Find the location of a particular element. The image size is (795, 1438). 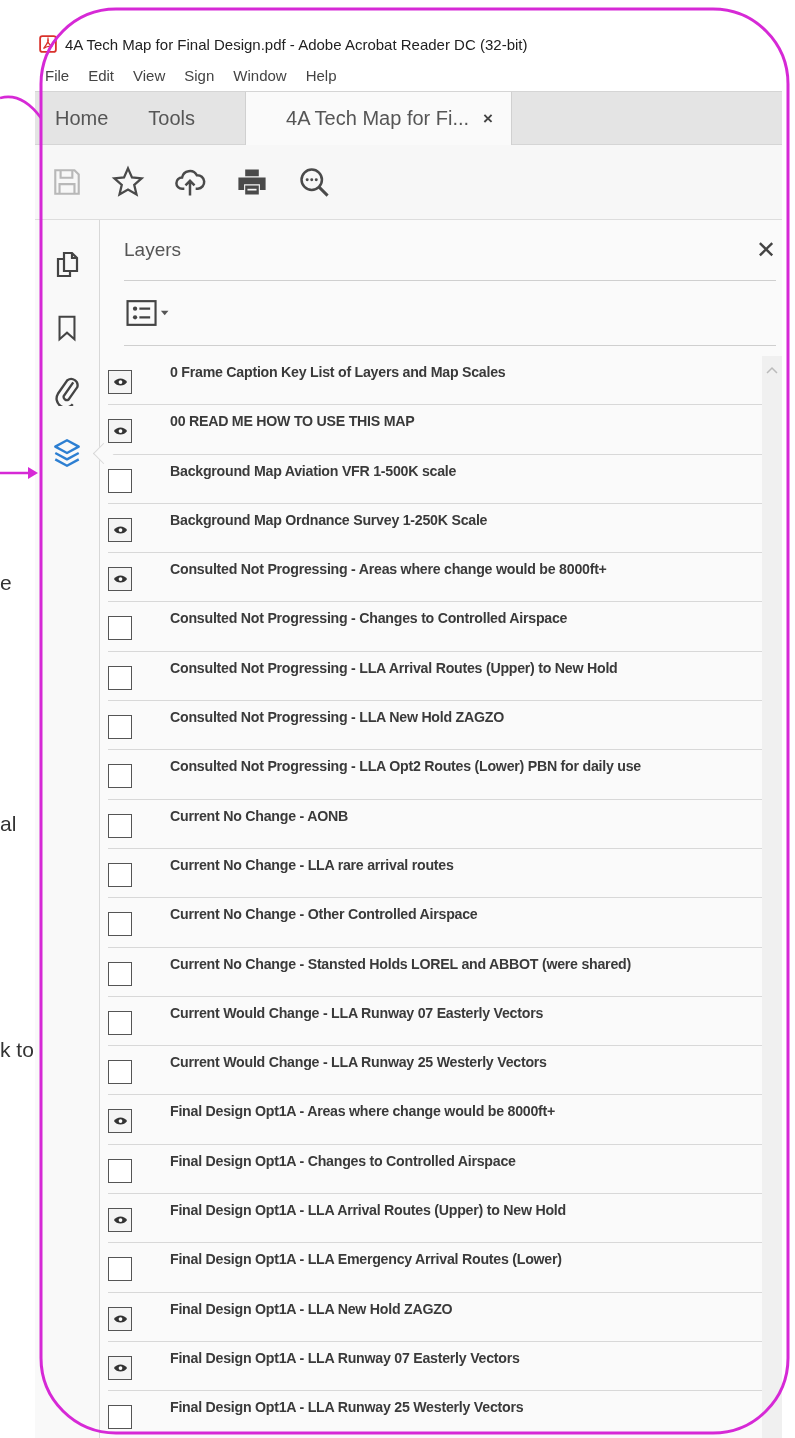

layer-name: Final Design Opt1A - Areas where change would be 8000ft+ is located at coordinates (363, 1111).